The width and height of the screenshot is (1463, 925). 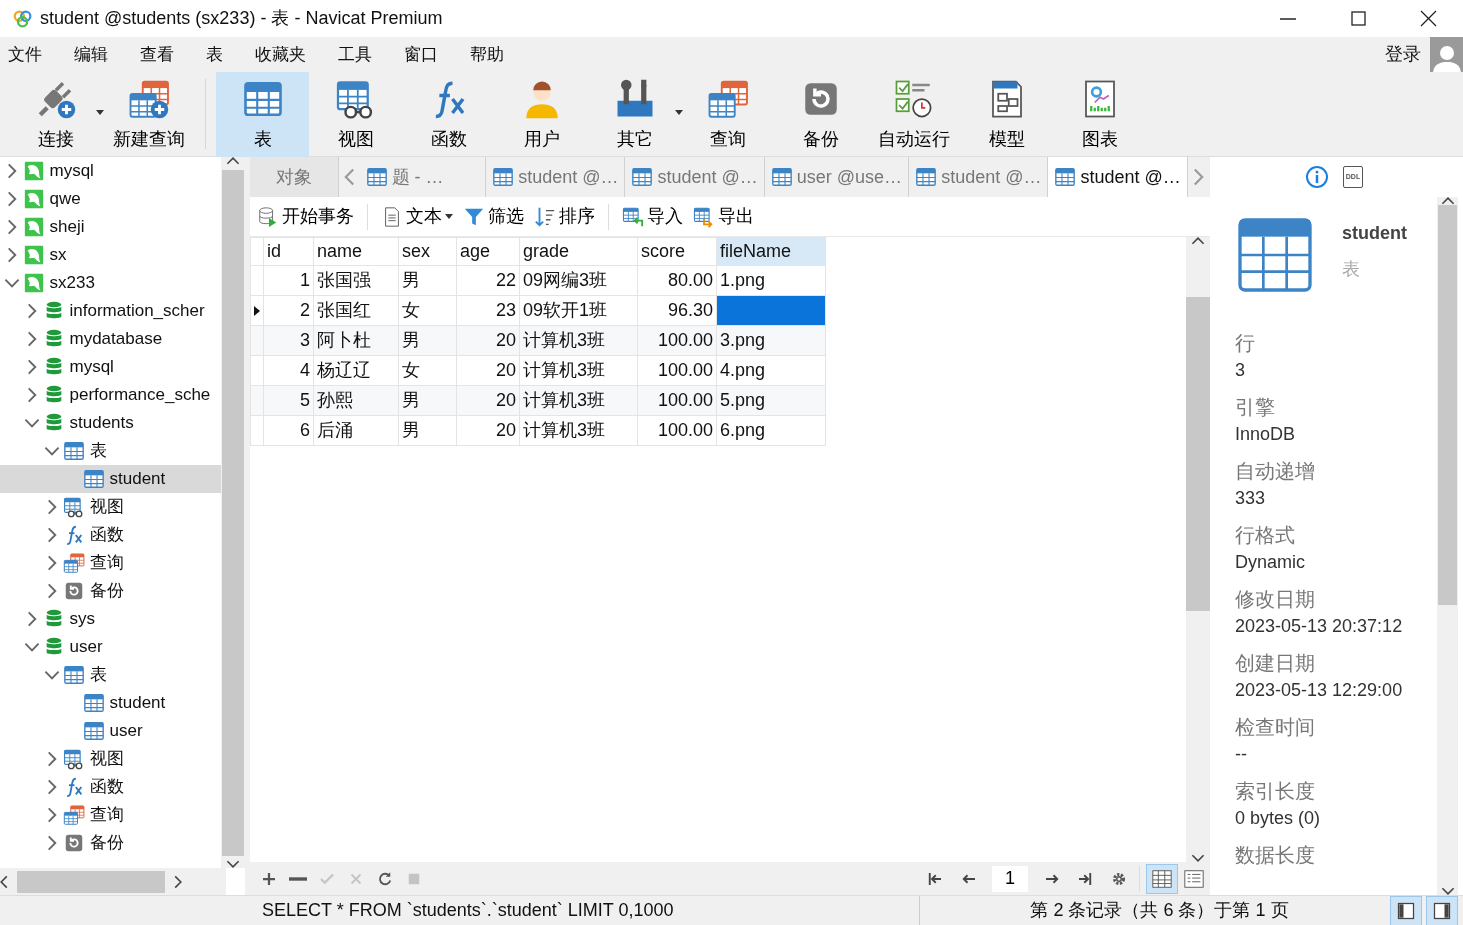 What do you see at coordinates (1162, 878) in the screenshot?
I see `view-toggle` at bounding box center [1162, 878].